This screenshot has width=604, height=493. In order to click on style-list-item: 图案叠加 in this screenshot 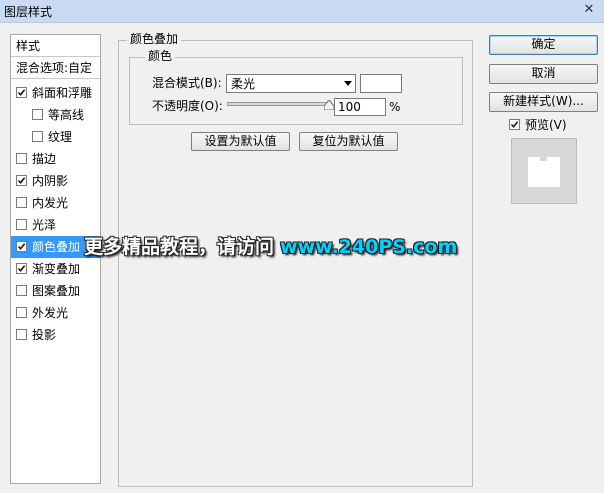, I will do `click(55, 291)`.